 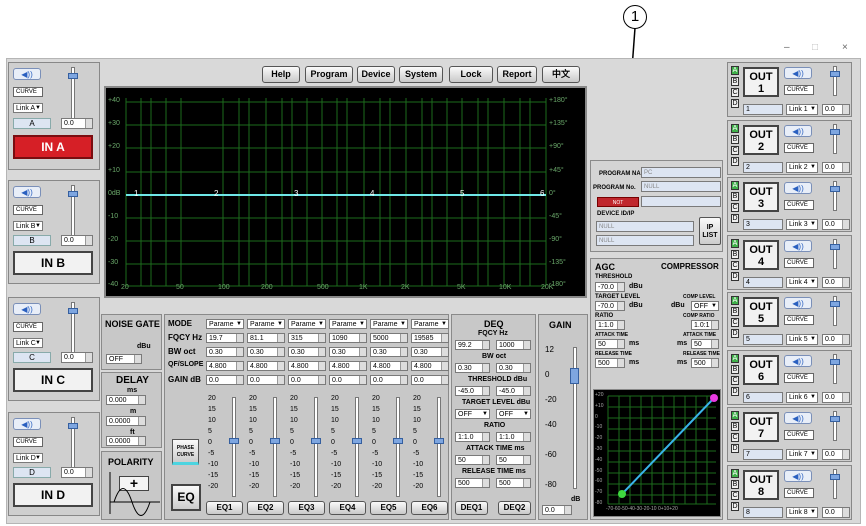 What do you see at coordinates (802, 512) in the screenshot?
I see `output-link-select: Link 8` at bounding box center [802, 512].